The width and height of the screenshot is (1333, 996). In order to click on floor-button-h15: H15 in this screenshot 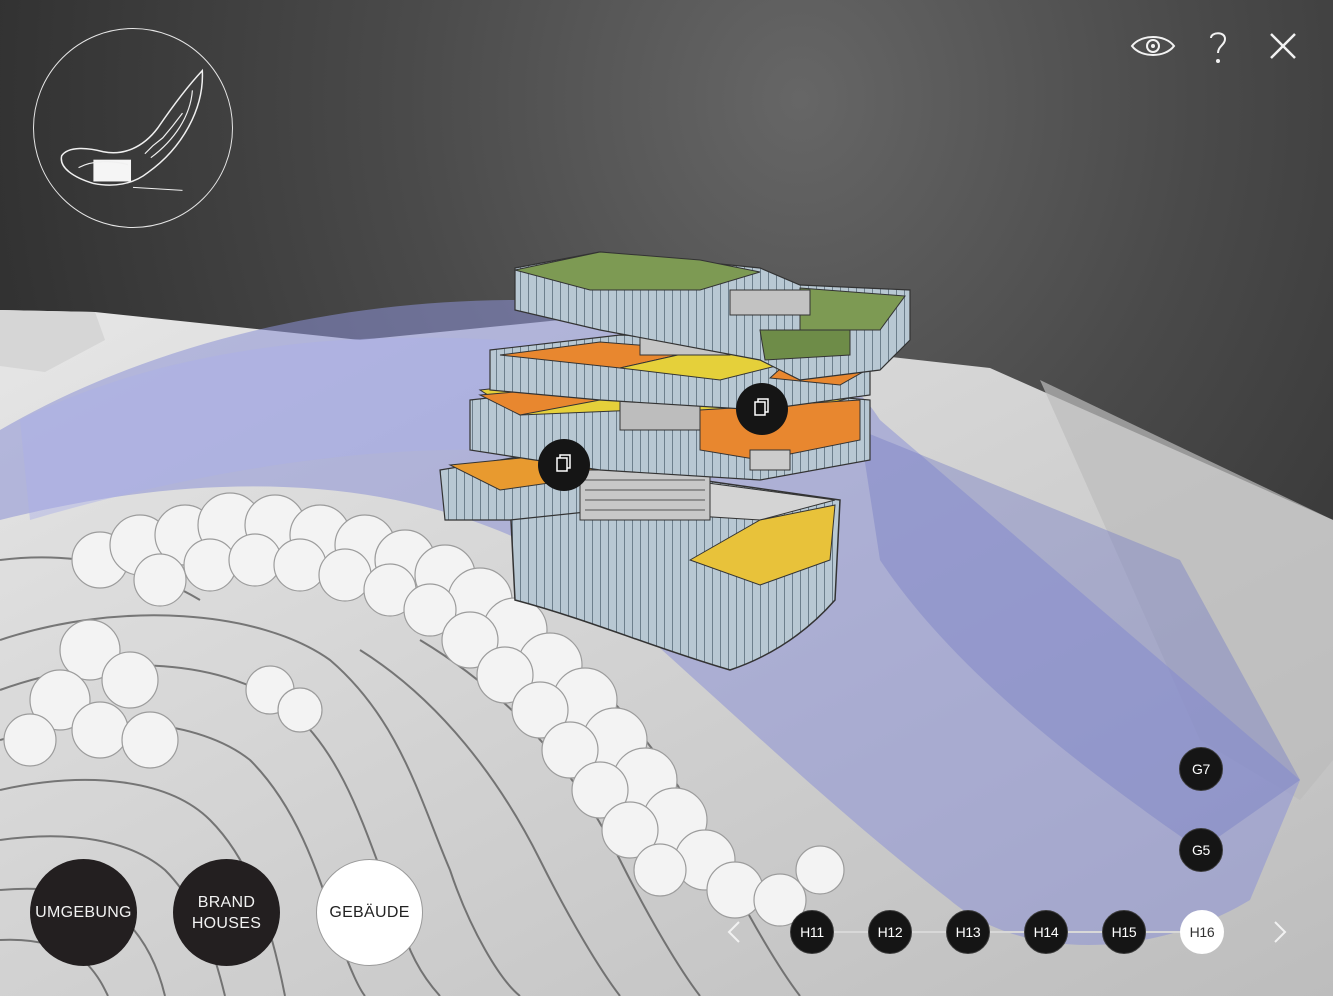, I will do `click(1124, 932)`.